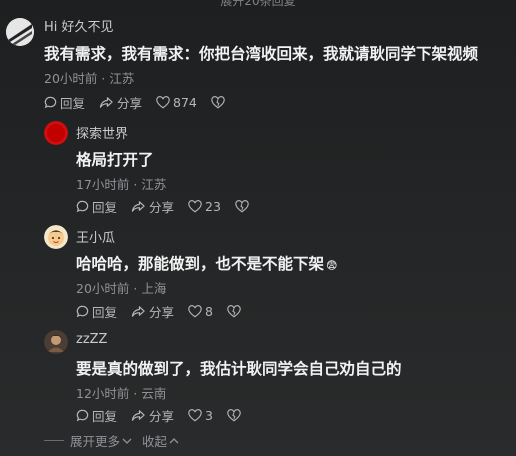 The height and width of the screenshot is (456, 516). I want to click on comment-actions: 回复 分享 874, so click(134, 102).